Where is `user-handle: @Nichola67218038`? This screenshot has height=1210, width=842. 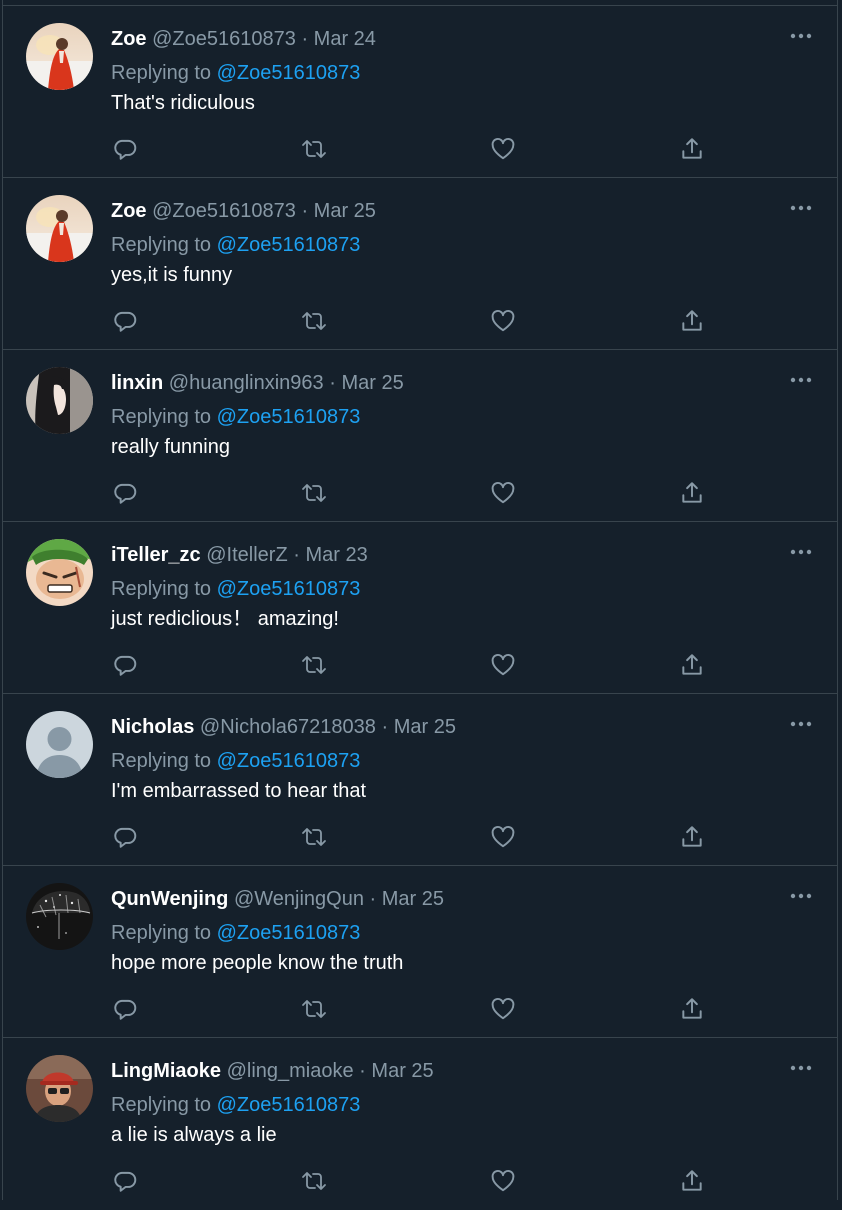
user-handle: @Nichola67218038 is located at coordinates (288, 727).